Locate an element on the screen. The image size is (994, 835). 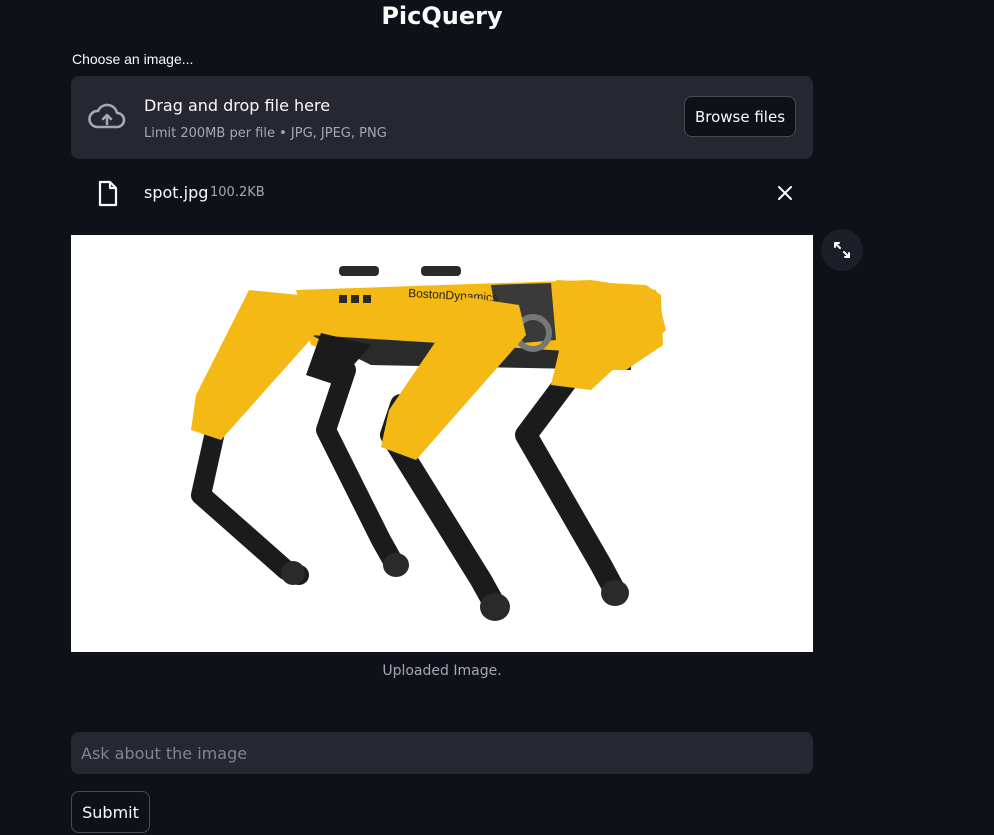
file-icon is located at coordinates (108, 193).